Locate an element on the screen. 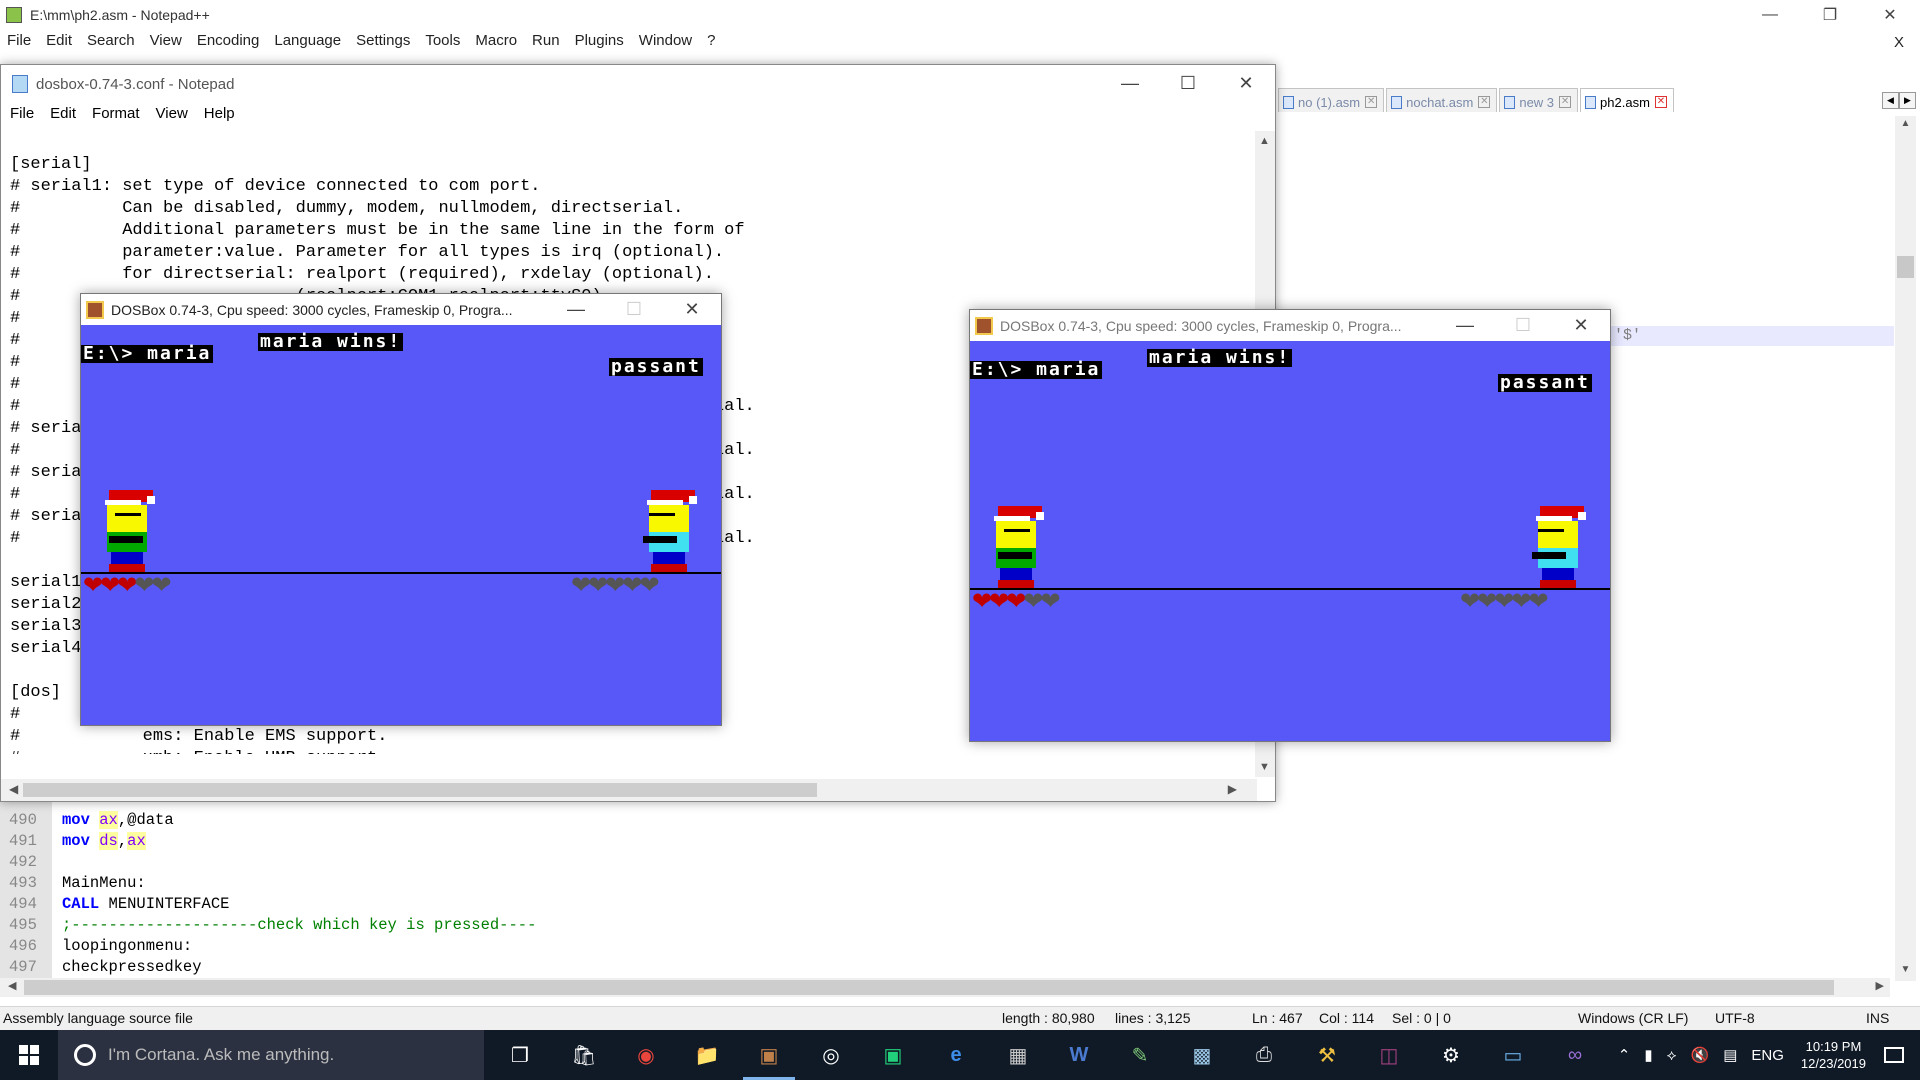 The image size is (1920, 1080). action-center-icon is located at coordinates (1894, 1055).